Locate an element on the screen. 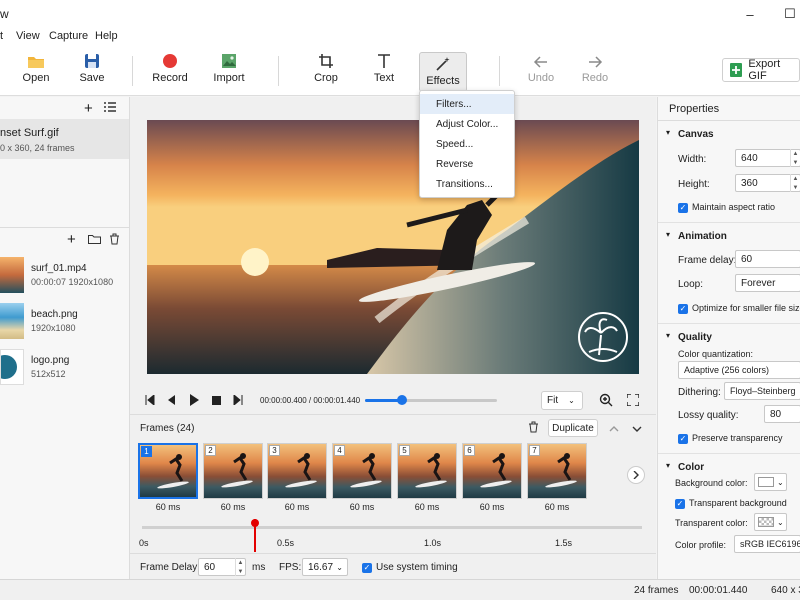 This screenshot has width=800, height=600. total-duration: 00:00:01.440 is located at coordinates (718, 590).